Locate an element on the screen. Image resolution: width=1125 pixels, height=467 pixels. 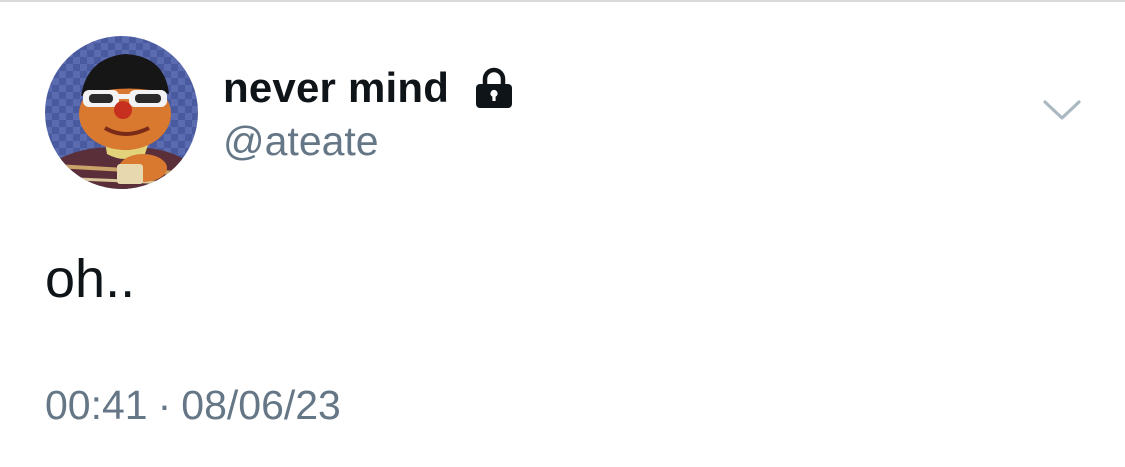
tweet-time: 00:41 is located at coordinates (96, 405).